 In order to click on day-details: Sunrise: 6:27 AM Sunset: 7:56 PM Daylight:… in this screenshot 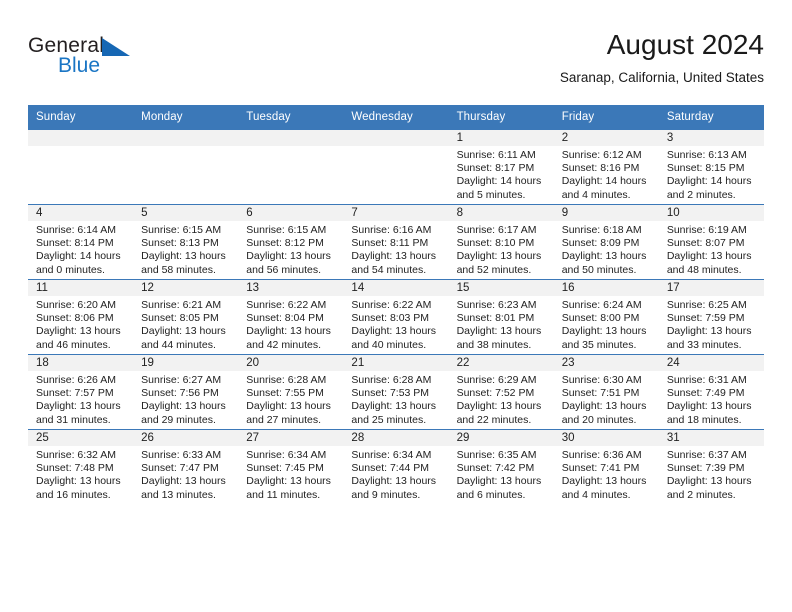, I will do `click(185, 399)`.